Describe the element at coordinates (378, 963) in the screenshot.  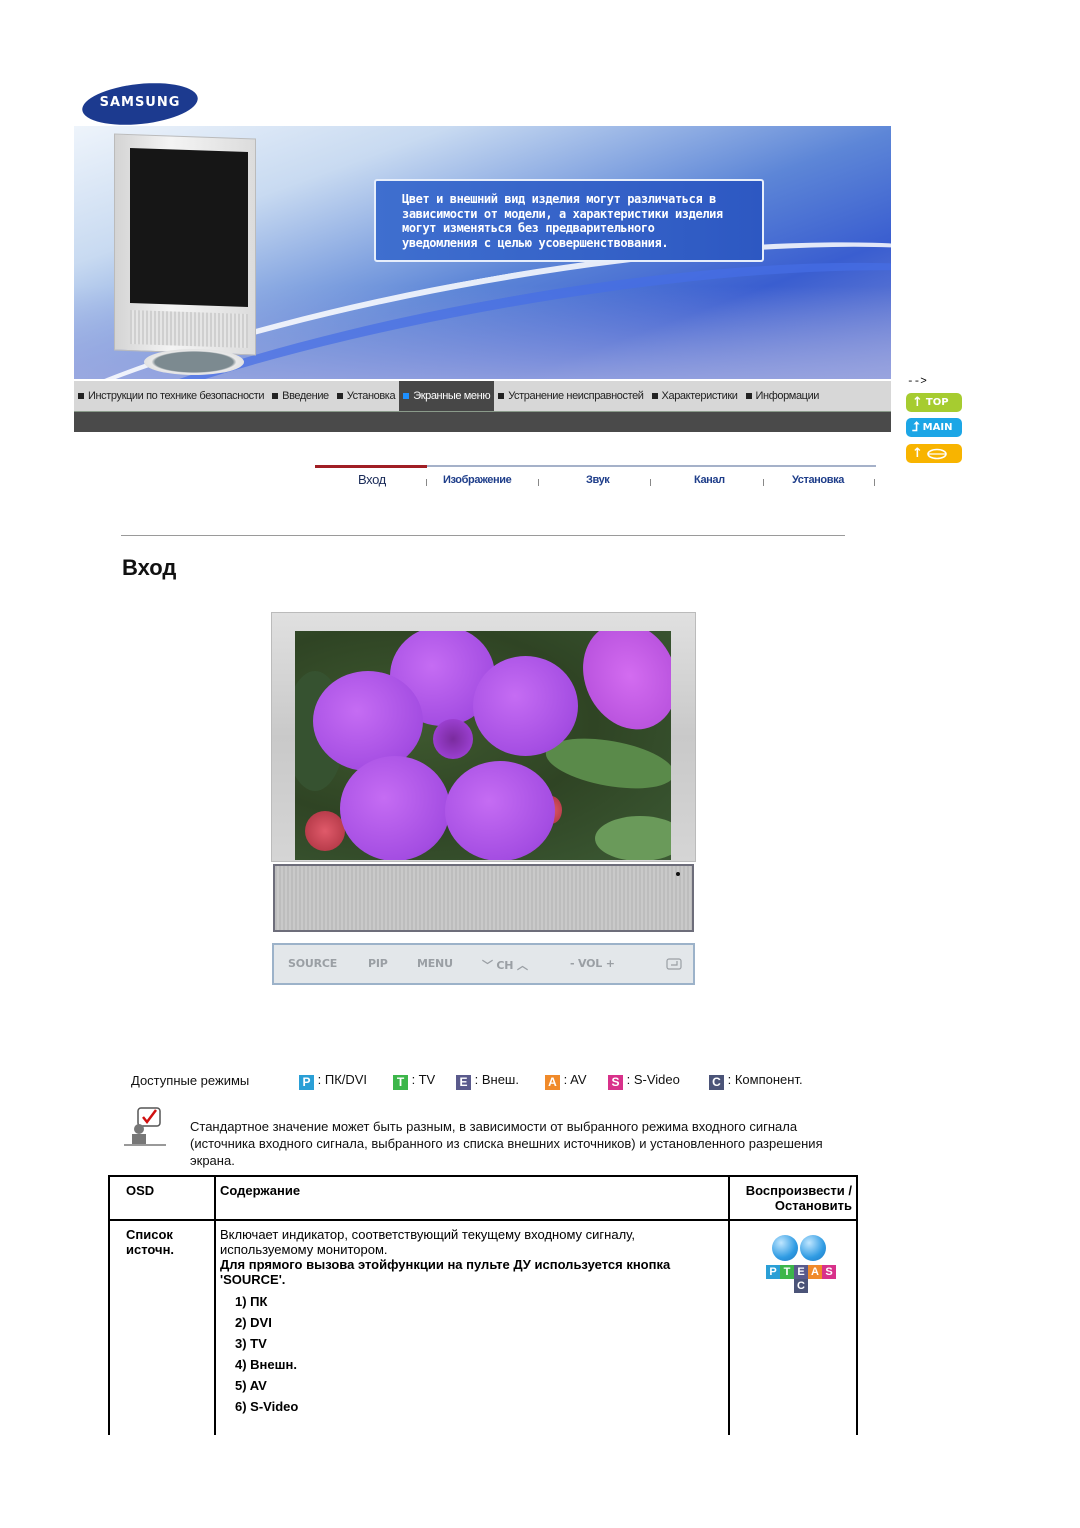
I see `pip-button: PIP` at that location.